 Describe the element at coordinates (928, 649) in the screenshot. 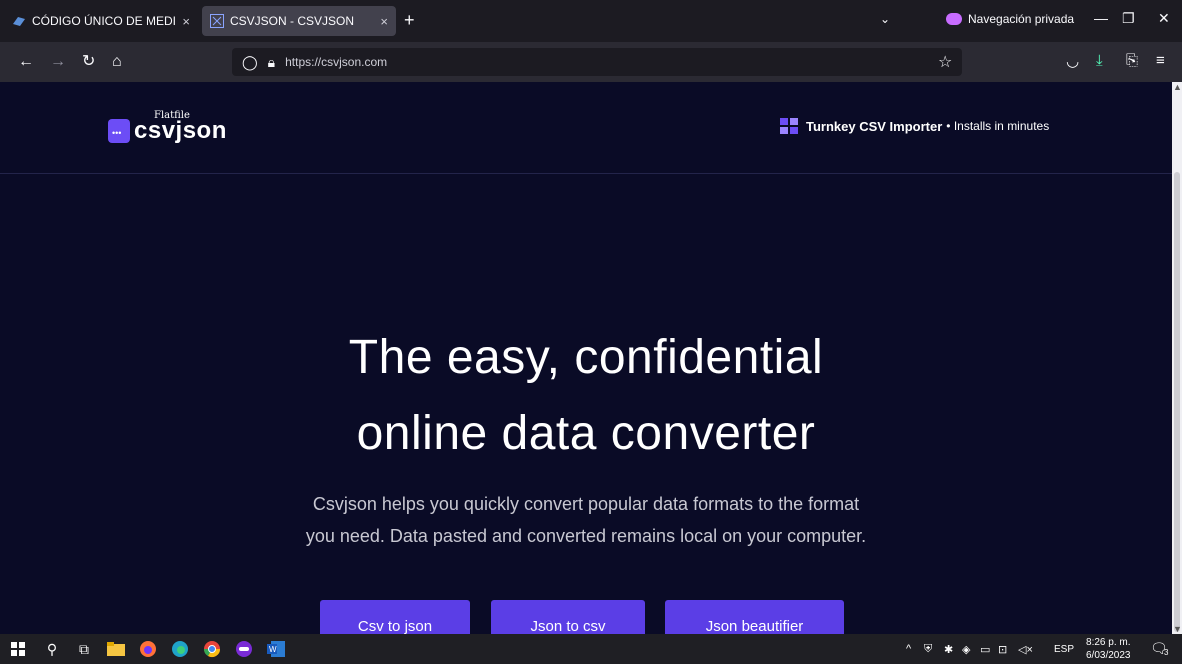

I see `shield-tray-icon: ⛨` at that location.